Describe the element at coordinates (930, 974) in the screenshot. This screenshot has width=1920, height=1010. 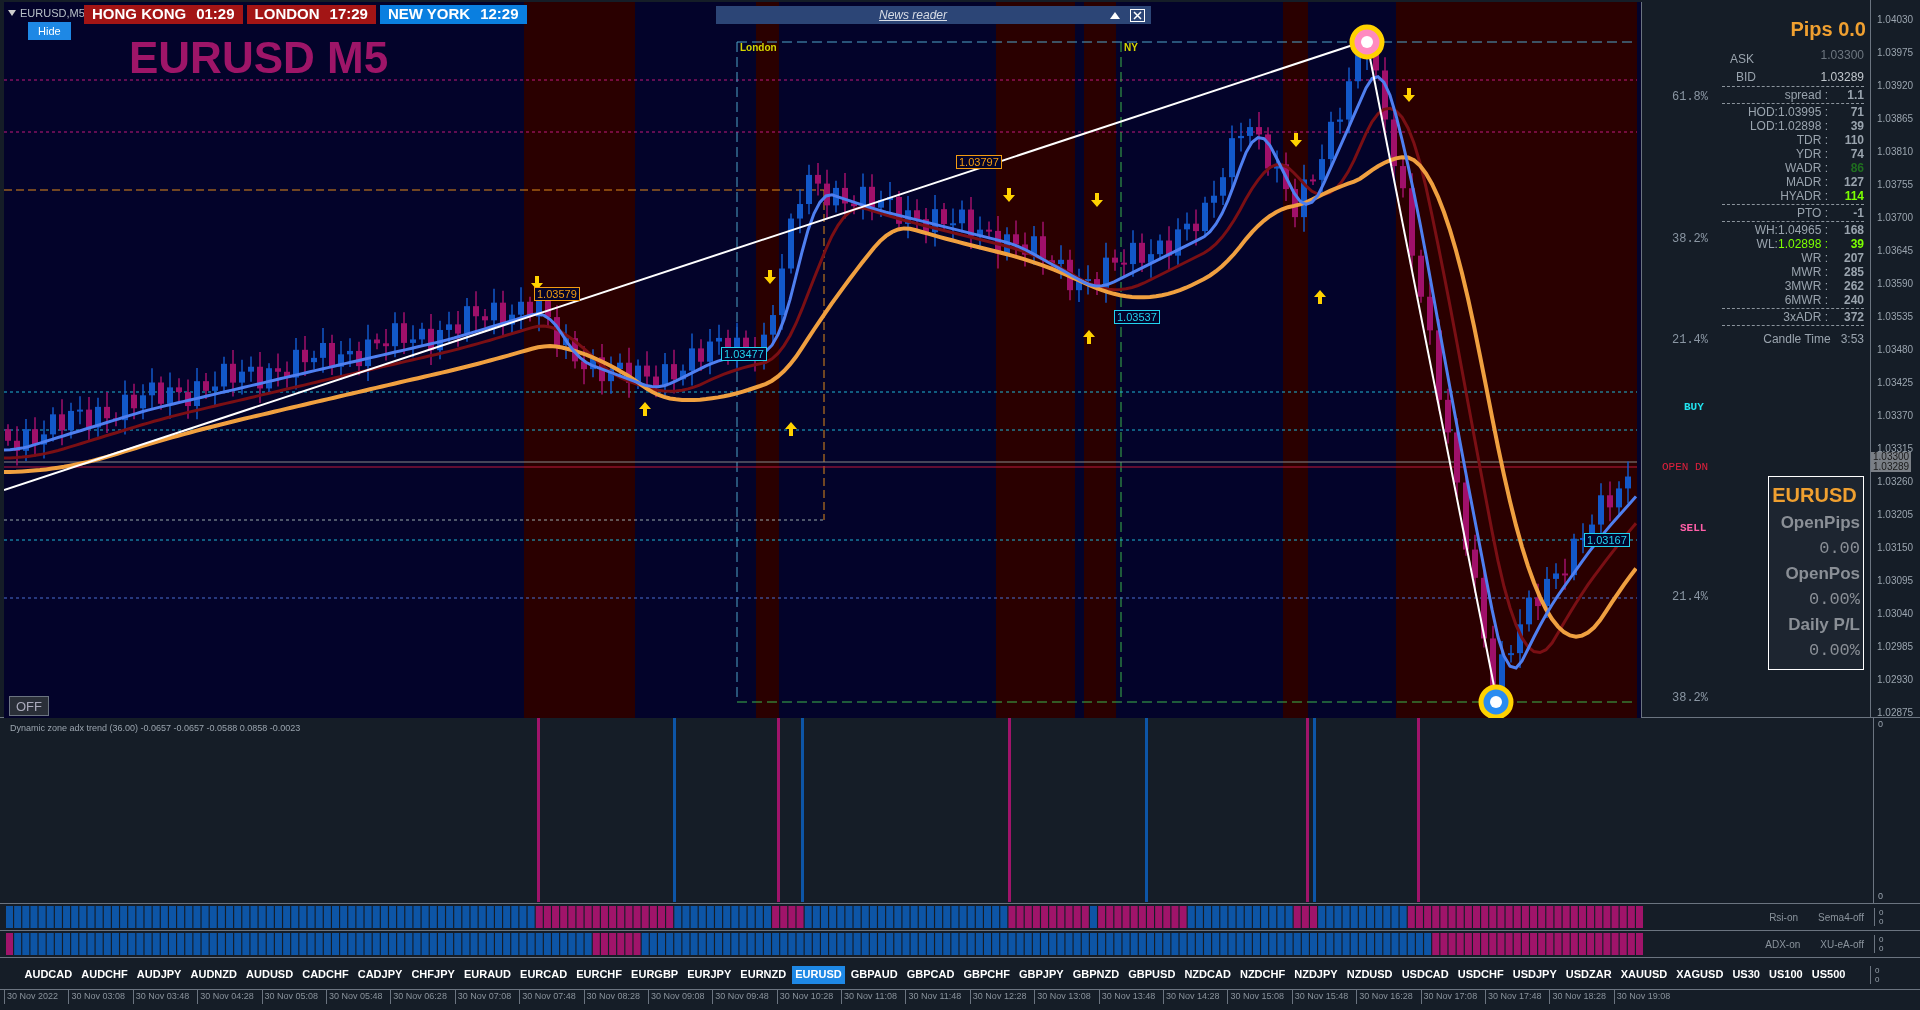
I see `symbol-tab: GBPCAD` at that location.